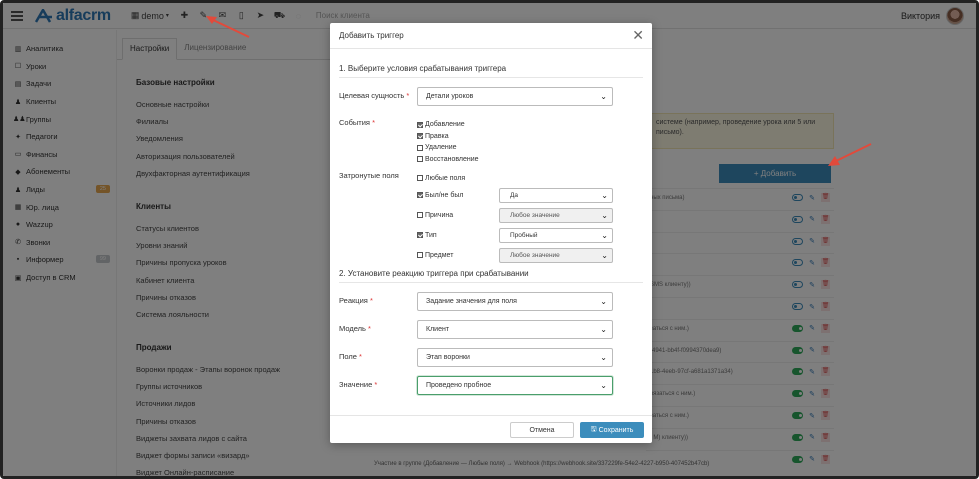 This screenshot has height=479, width=979. Describe the element at coordinates (374, 95) in the screenshot. I see `target-entity-label: Целевая сущность *` at that location.